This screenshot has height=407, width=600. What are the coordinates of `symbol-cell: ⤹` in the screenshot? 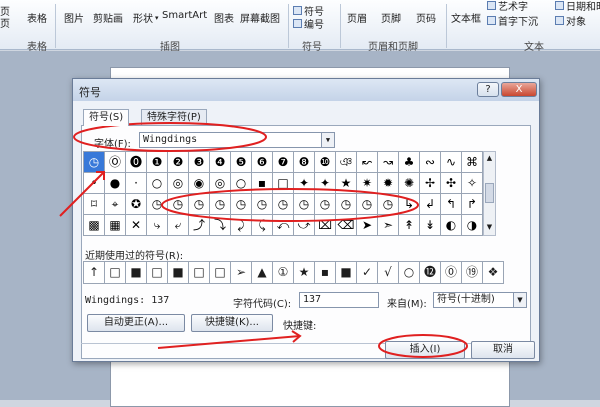 It's located at (262, 225).